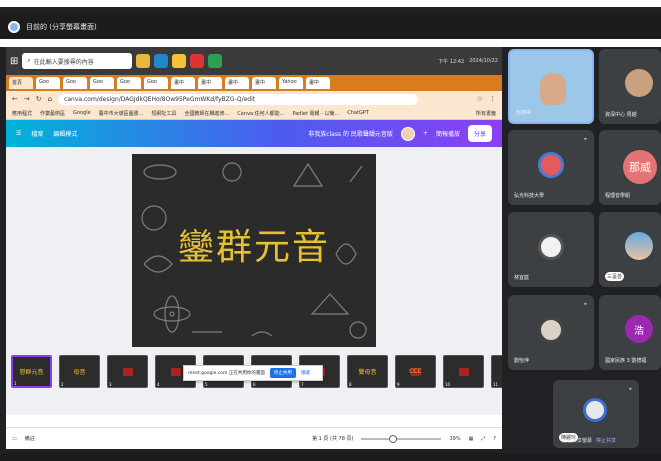 The height and width of the screenshot is (461, 661). I want to click on slide-thumbnail: 10, so click(463, 371).